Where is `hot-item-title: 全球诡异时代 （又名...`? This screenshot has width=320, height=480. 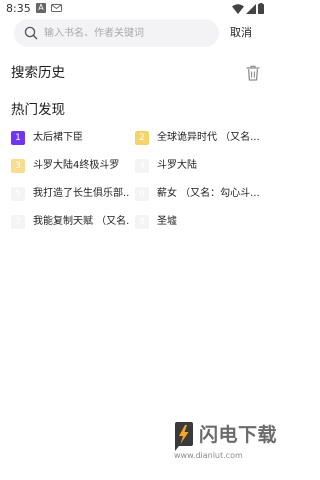 hot-item-title: 全球诡异时代 （又名... is located at coordinates (208, 137).